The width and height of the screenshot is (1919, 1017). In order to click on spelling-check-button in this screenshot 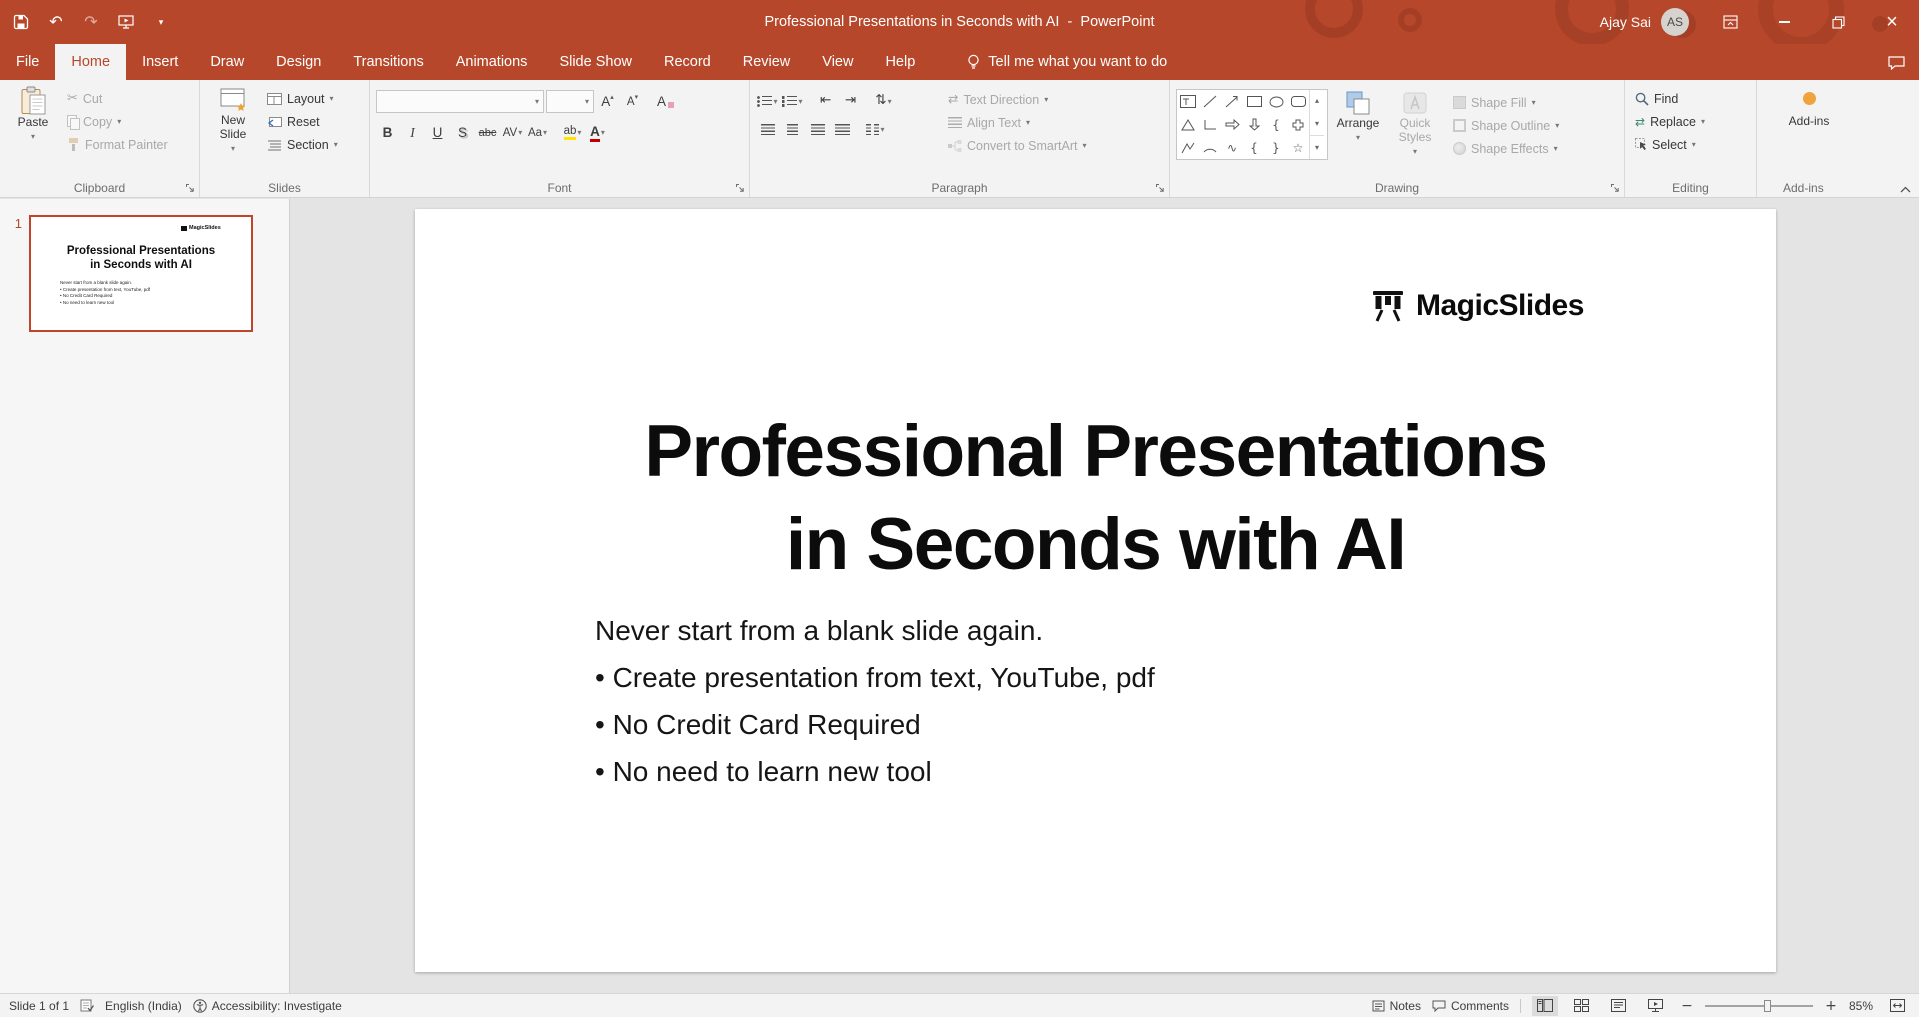, I will do `click(87, 1005)`.